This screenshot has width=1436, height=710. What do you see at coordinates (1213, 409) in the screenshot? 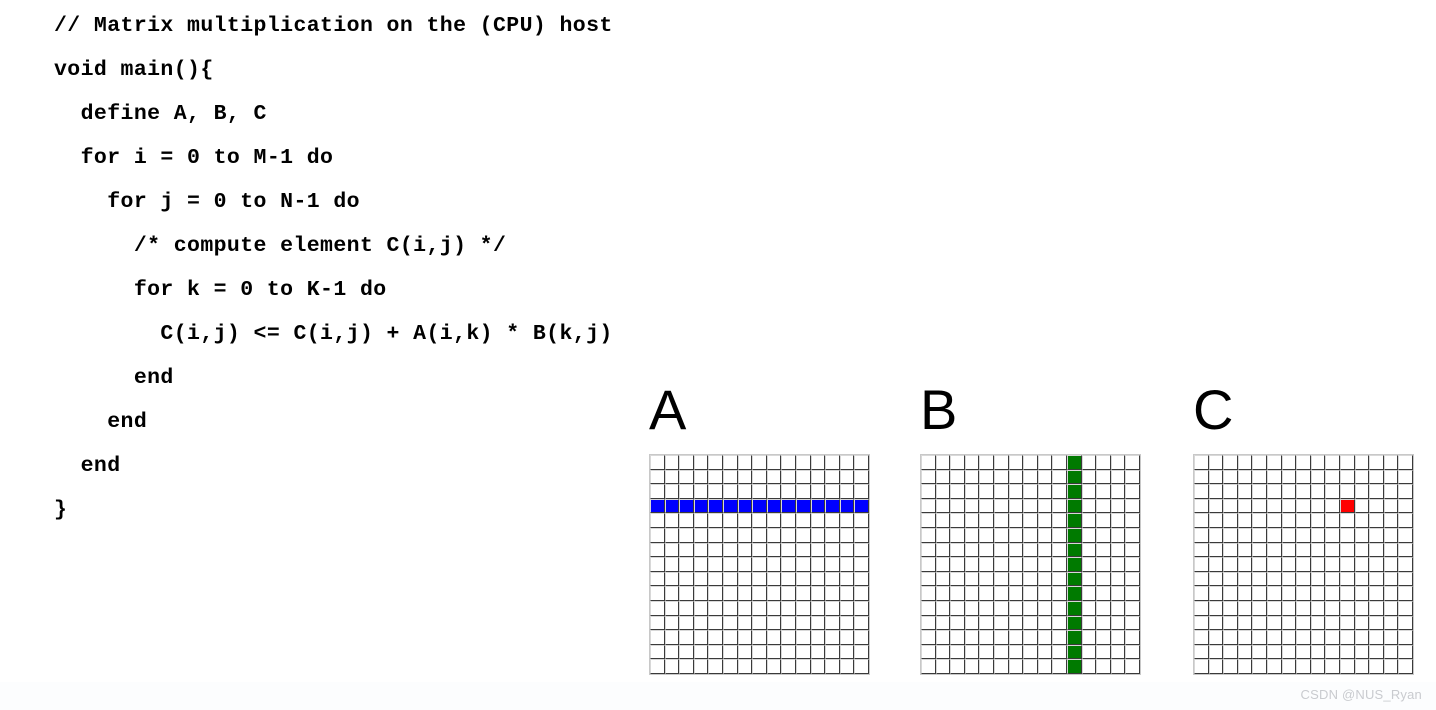
I see `matrix-label-c: C` at bounding box center [1213, 409].